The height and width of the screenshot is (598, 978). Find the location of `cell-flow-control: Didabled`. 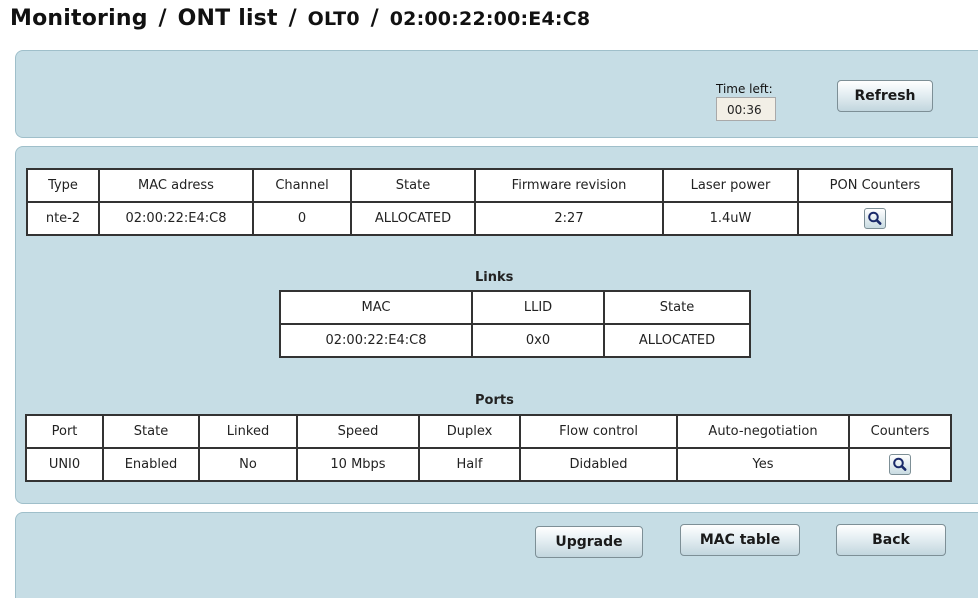

cell-flow-control: Didabled is located at coordinates (598, 464).